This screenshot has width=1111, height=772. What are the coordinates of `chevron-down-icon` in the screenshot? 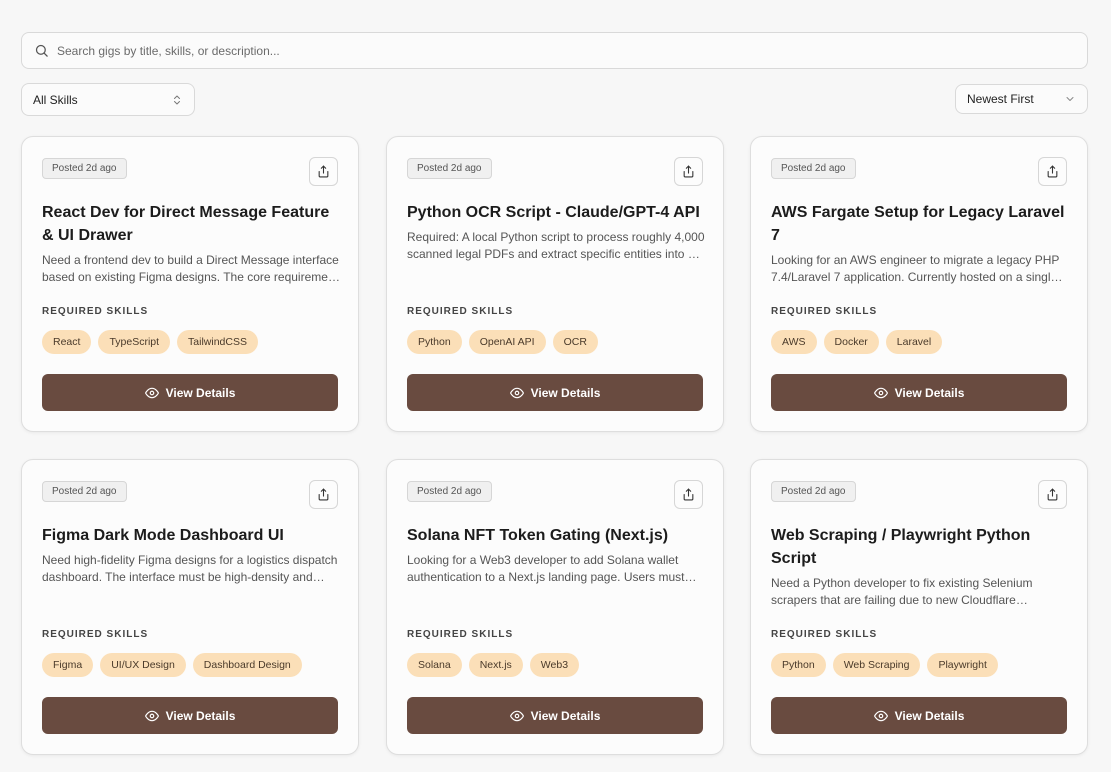 It's located at (1070, 99).